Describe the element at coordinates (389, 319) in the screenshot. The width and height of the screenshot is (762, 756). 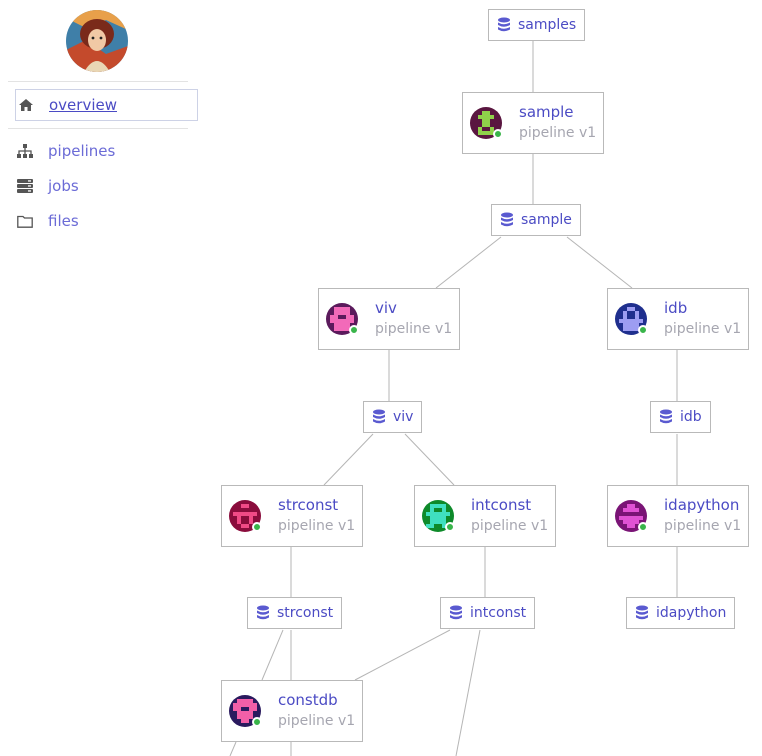
I see `pipeline-node-viv: viv pipeline v1` at that location.